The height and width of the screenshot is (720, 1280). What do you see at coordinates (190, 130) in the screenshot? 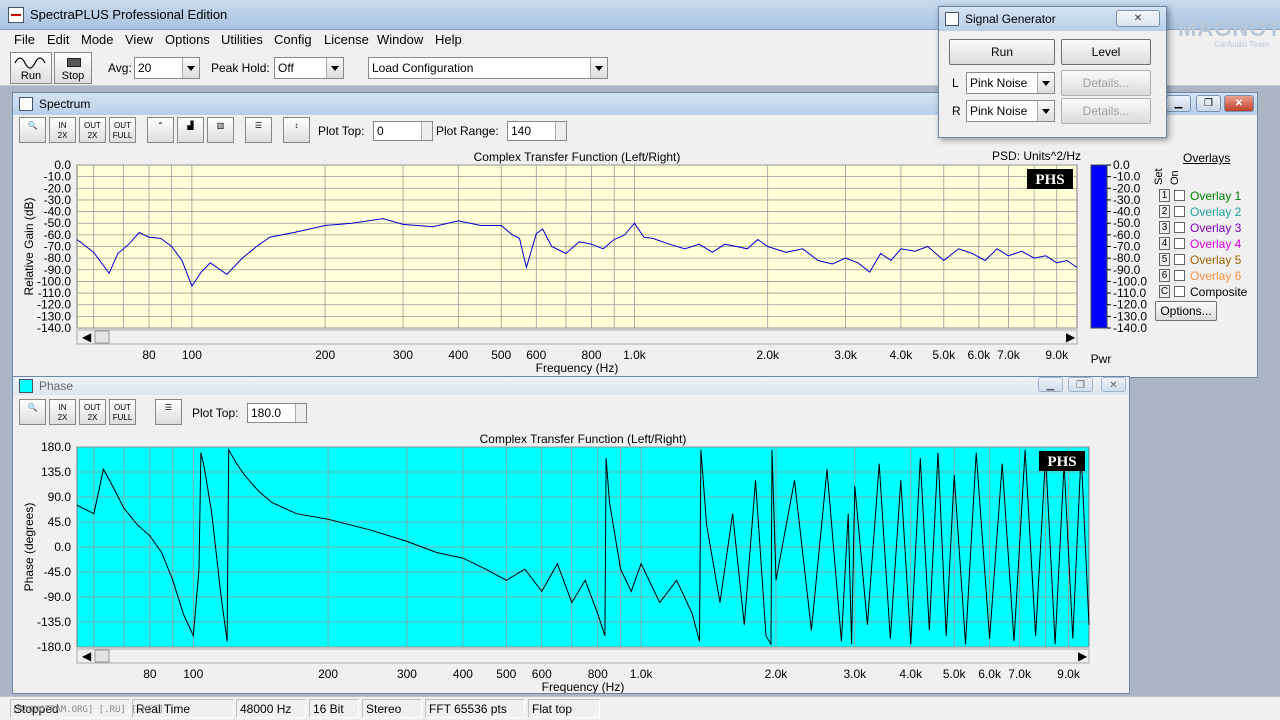
I see `bar-plot-icon: ▟` at bounding box center [190, 130].